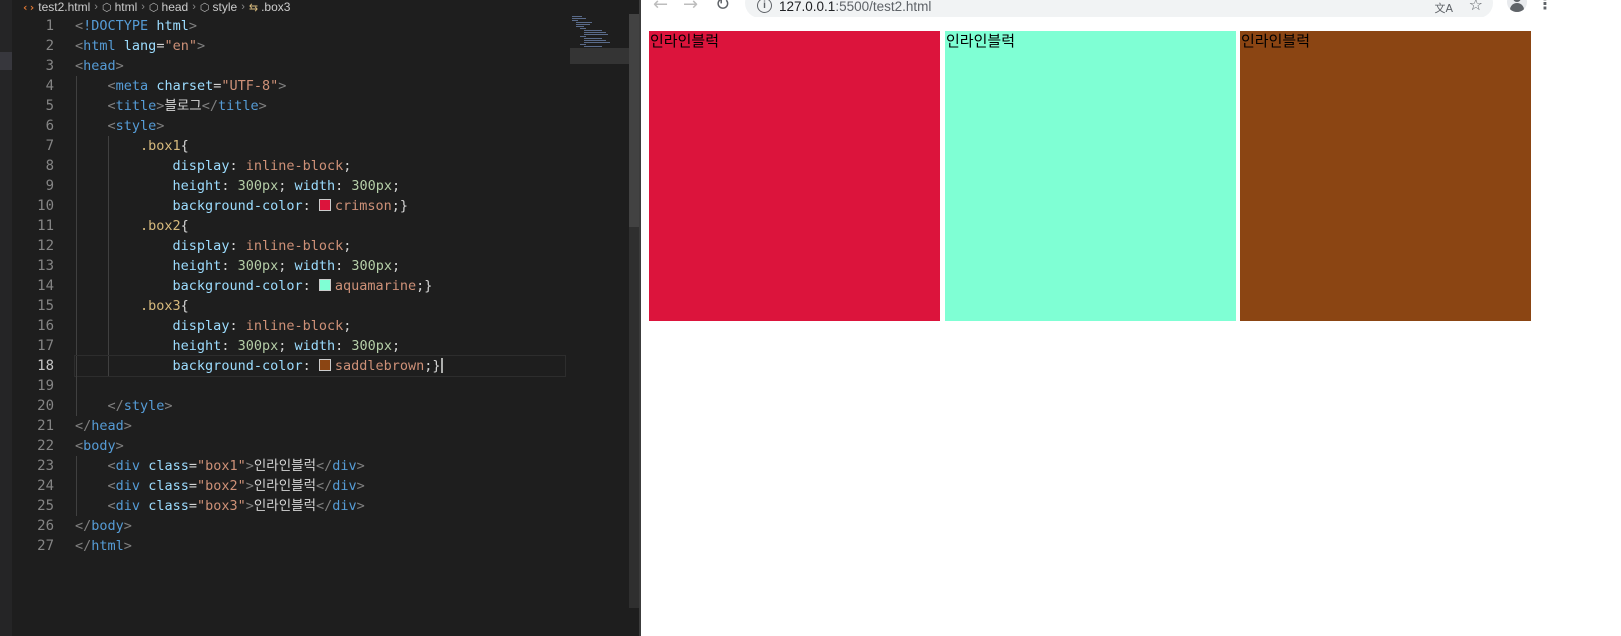 Image resolution: width=1621 pixels, height=636 pixels. Describe the element at coordinates (29, 7) in the screenshot. I see `html-file-icon: ‹›` at that location.